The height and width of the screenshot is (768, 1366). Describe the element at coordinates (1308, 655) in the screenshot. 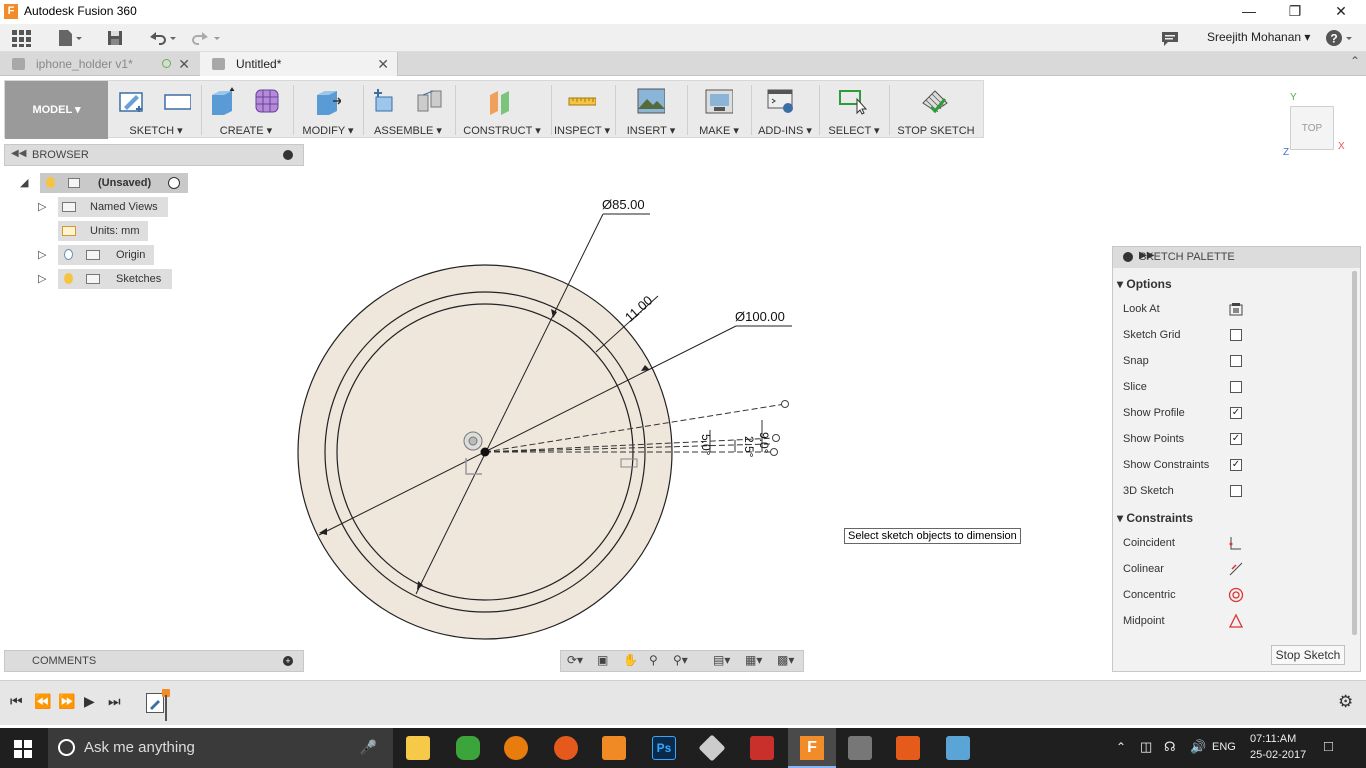

I see `stop-sketch-button: Stop Sketch` at that location.